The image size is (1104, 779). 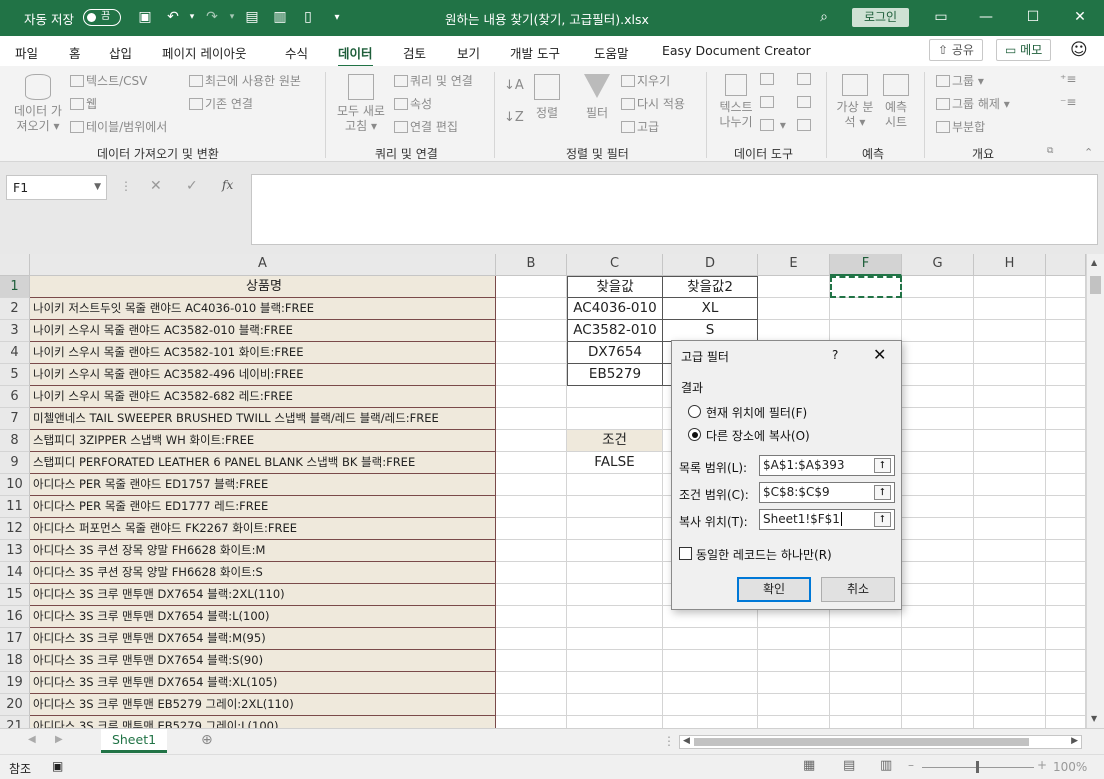 I want to click on cell-h5, so click(x=1010, y=375).